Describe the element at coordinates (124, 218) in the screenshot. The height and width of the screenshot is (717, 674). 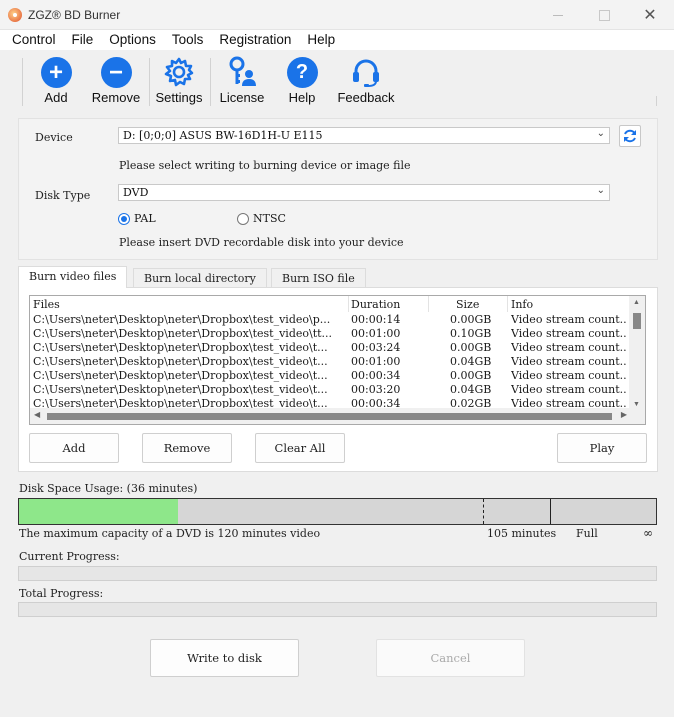
I see `pal-radio-dot` at that location.